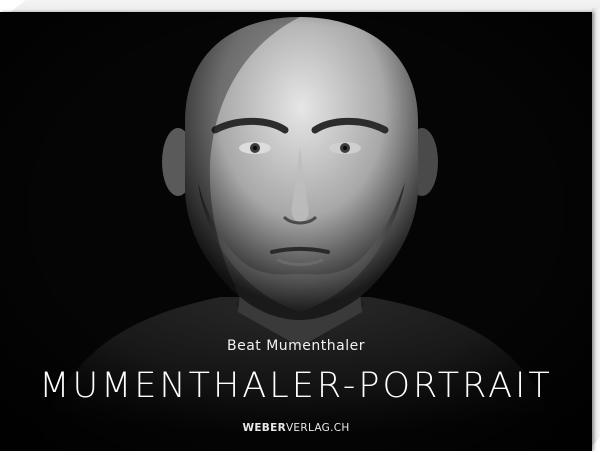 The width and height of the screenshot is (600, 451). Describe the element at coordinates (295, 346) in the screenshot. I see `author-name: Beat Mumenthaler` at that location.